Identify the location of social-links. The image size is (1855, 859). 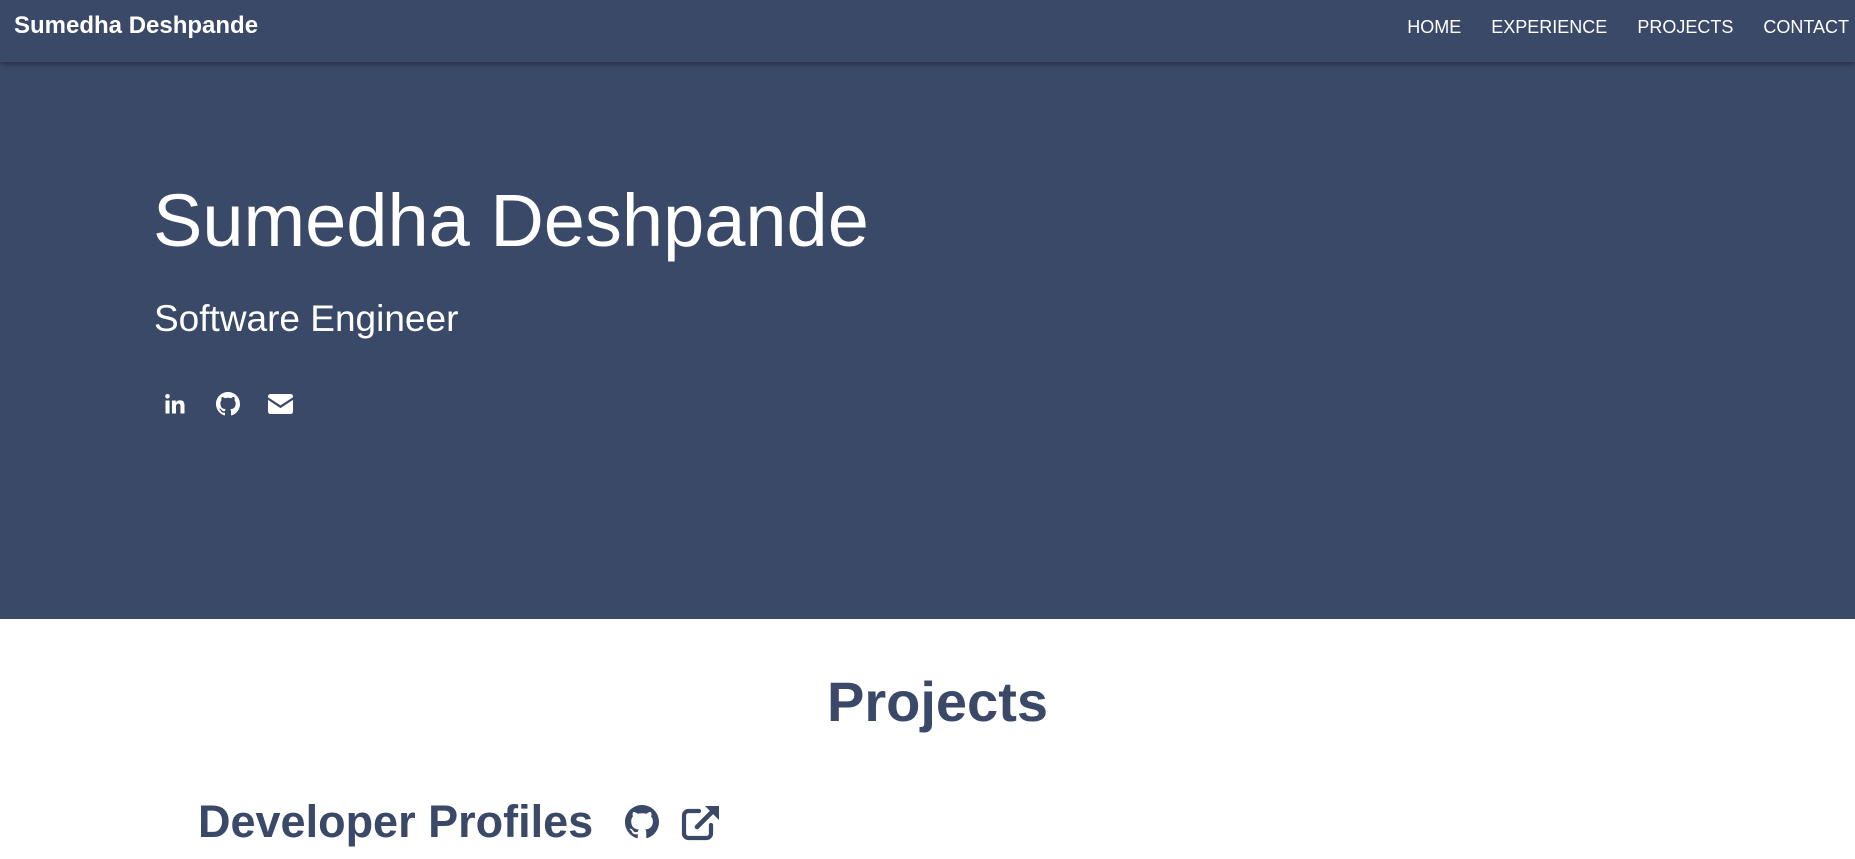
(227, 403).